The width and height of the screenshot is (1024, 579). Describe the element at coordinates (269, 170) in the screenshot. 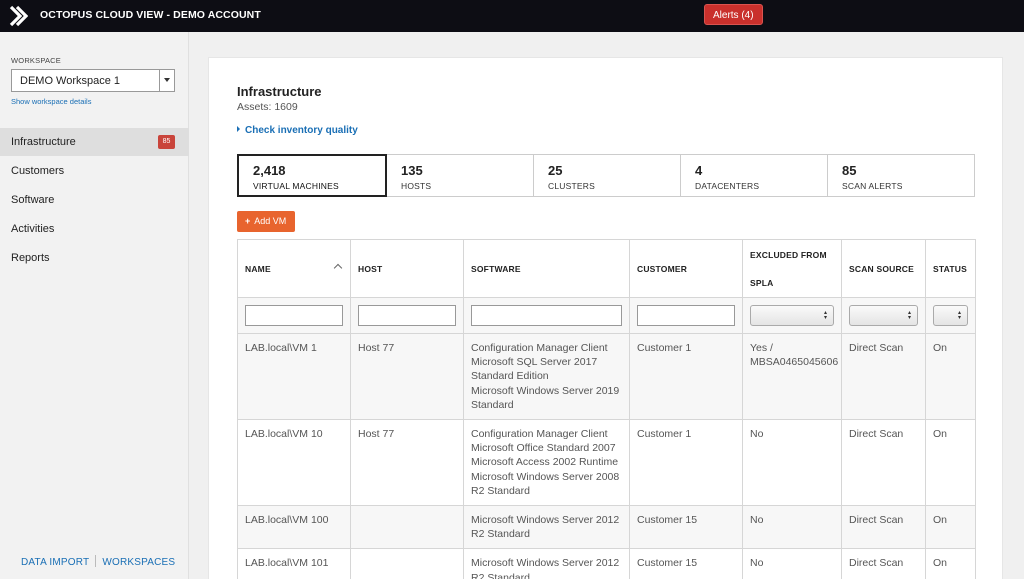

I see `stat-value: 2,418` at that location.